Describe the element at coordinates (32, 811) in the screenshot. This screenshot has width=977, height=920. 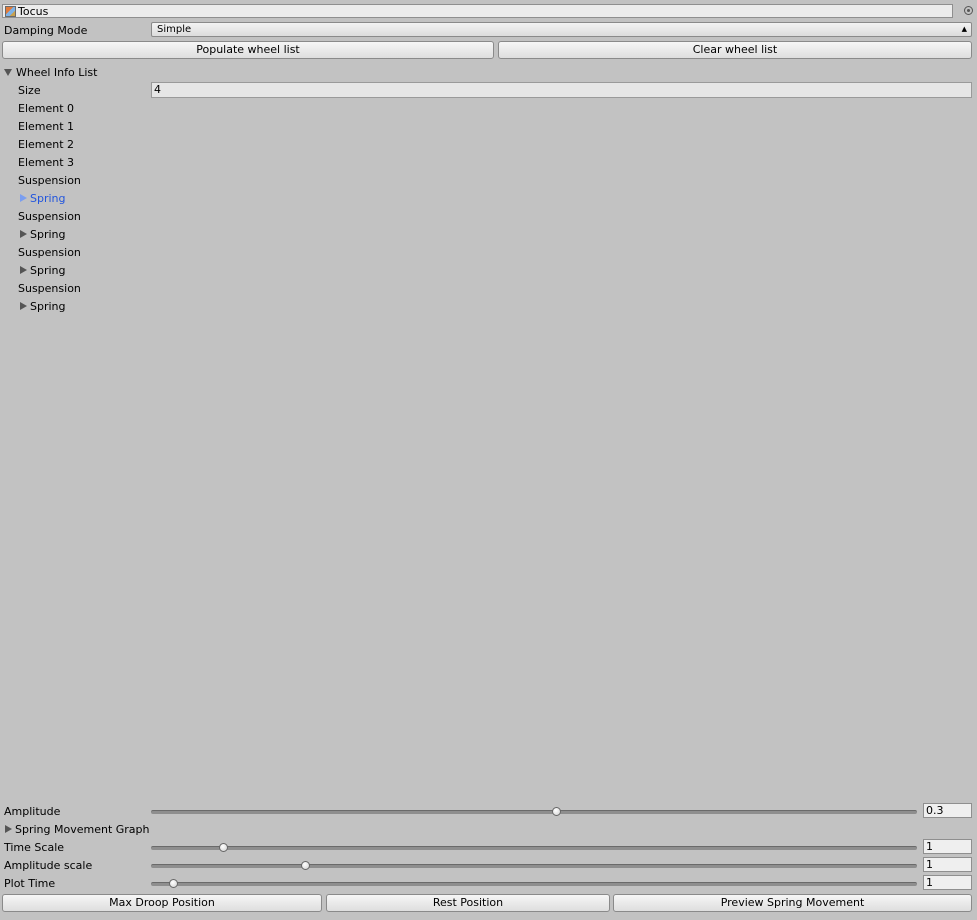
I see `amplitude-label: Amplitude` at that location.